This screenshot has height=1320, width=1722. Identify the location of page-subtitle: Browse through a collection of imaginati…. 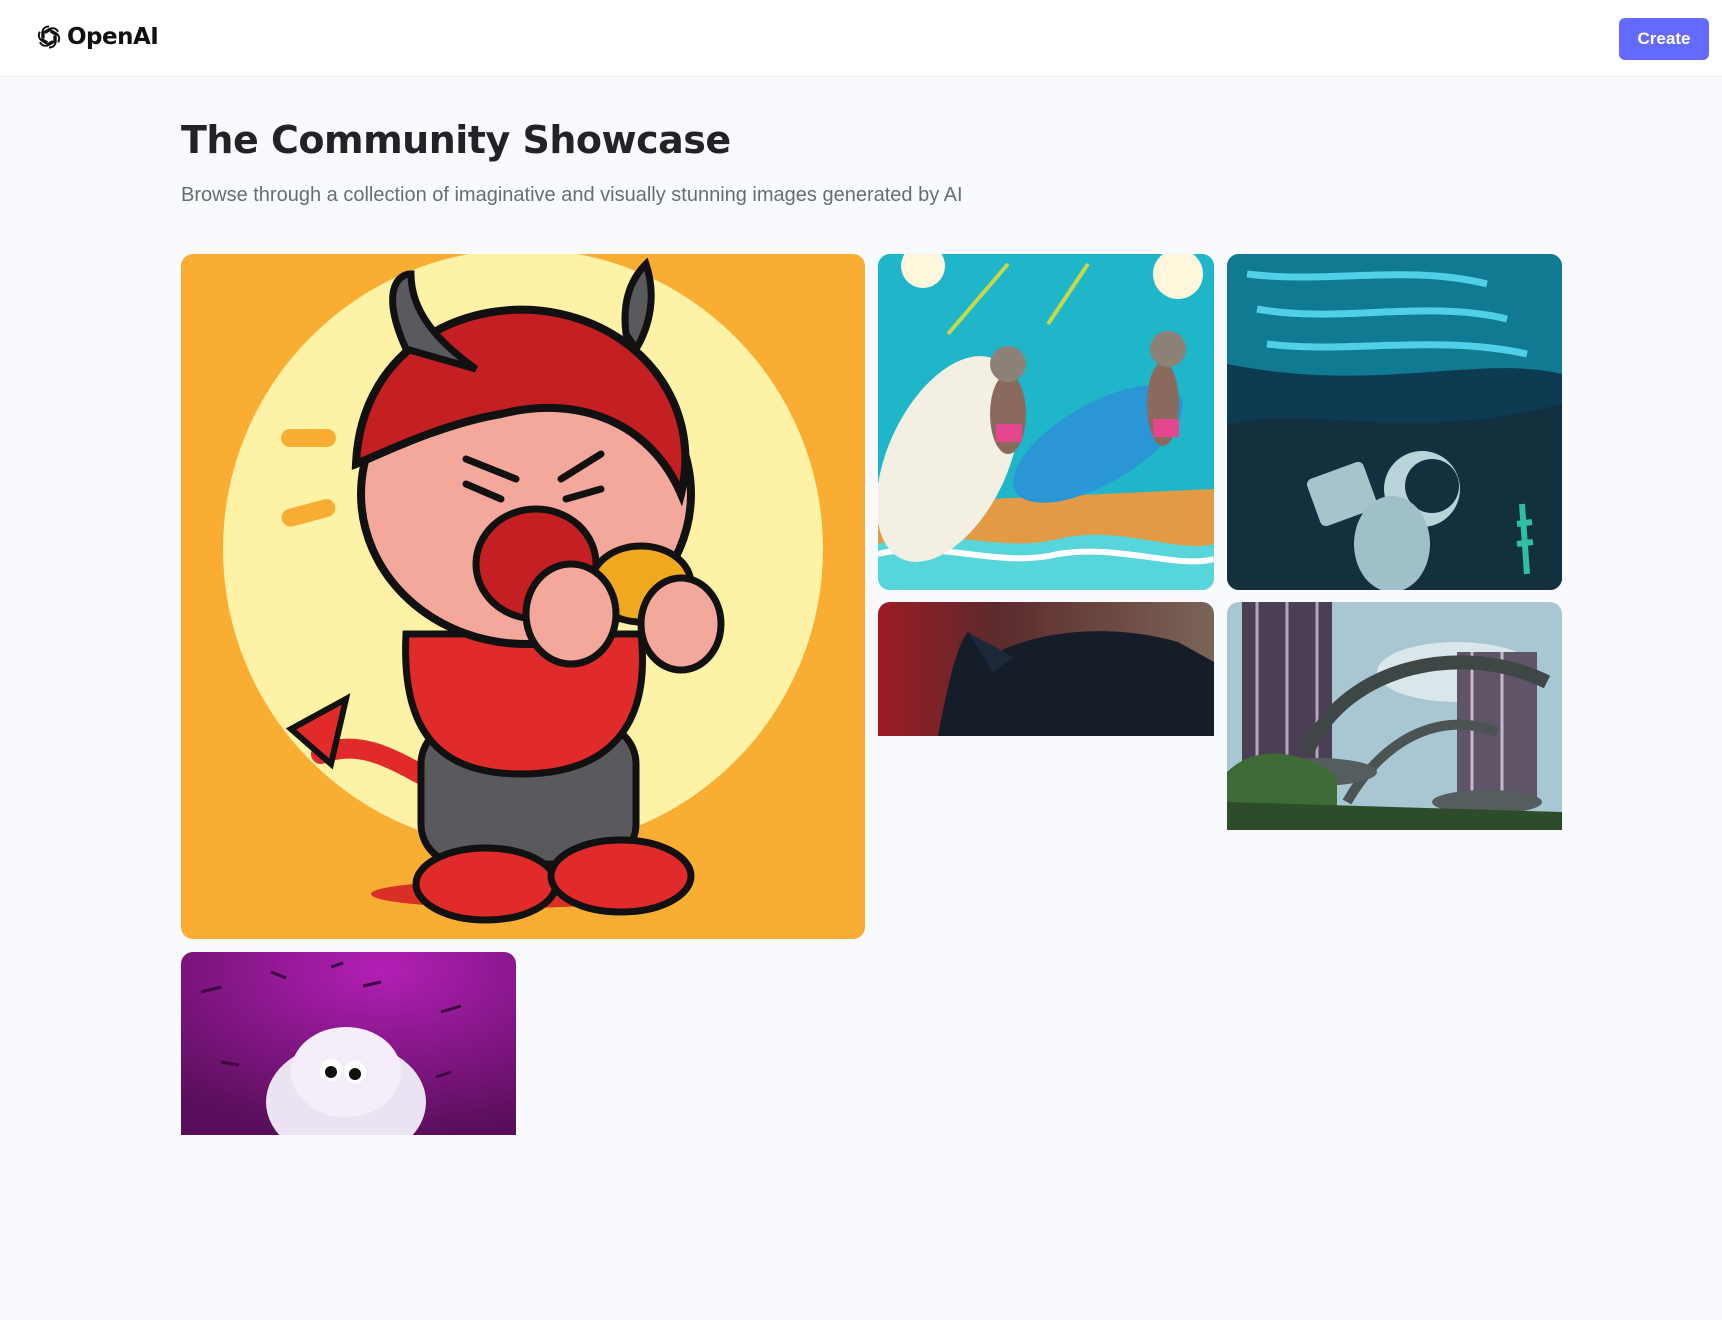
(572, 195).